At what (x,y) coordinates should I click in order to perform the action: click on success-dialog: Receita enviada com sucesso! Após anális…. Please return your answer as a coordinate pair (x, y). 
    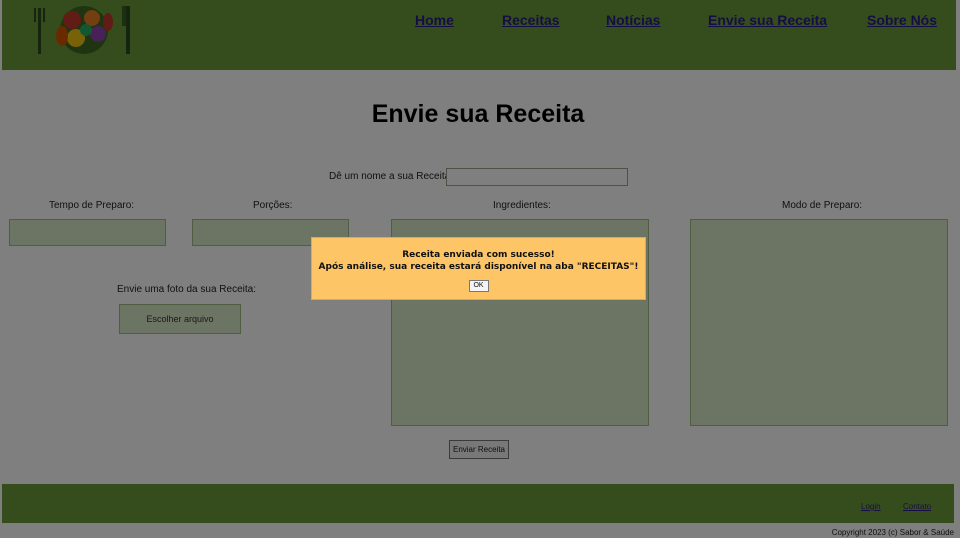
    Looking at the image, I should click on (478, 268).